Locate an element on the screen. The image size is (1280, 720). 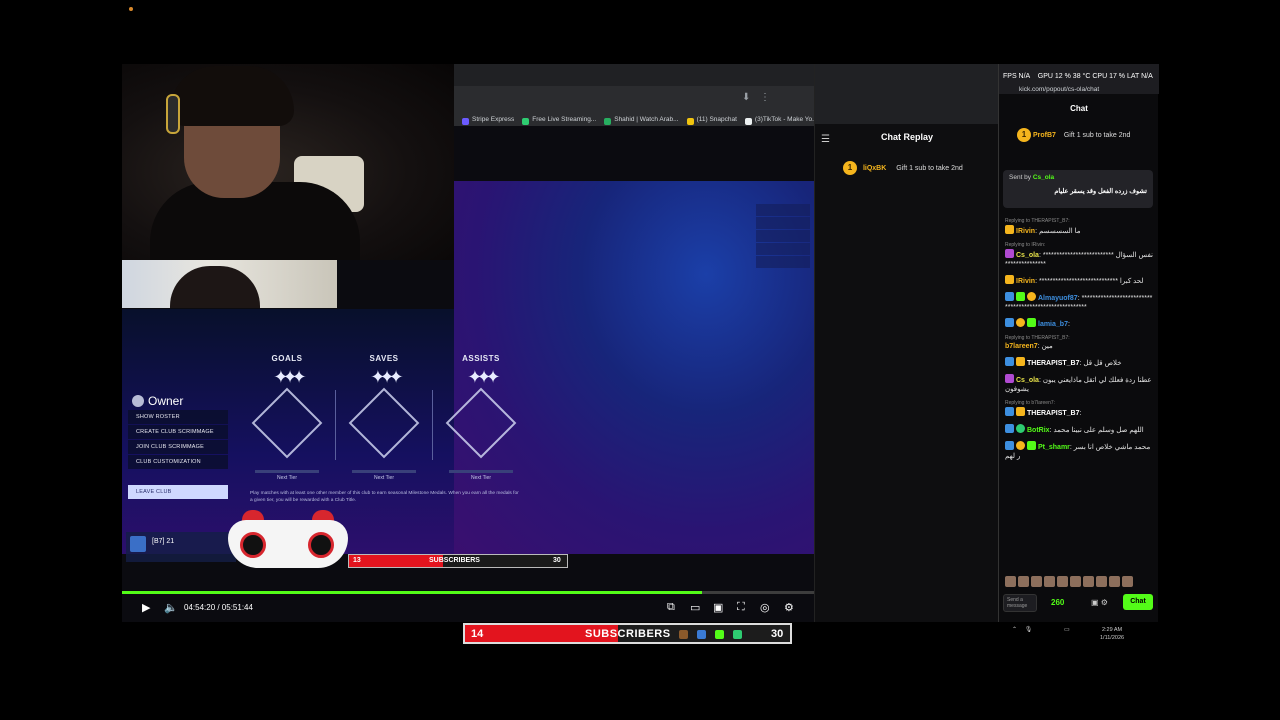
game-perf-hud is located at coordinates (783, 237).